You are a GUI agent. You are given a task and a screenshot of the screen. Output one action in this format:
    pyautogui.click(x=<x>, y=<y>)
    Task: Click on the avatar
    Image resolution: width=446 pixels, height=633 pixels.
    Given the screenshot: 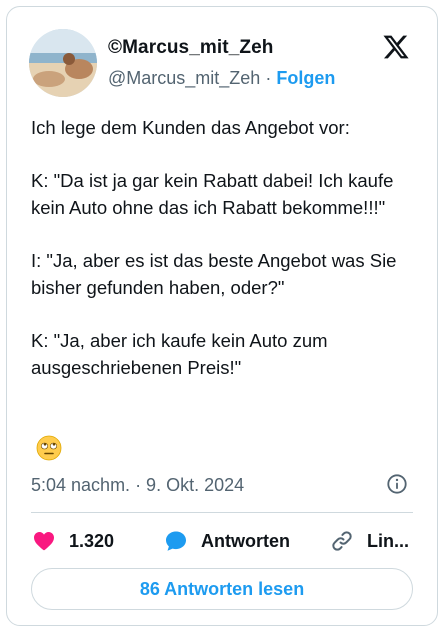 What is the action you would take?
    pyautogui.click(x=63, y=63)
    